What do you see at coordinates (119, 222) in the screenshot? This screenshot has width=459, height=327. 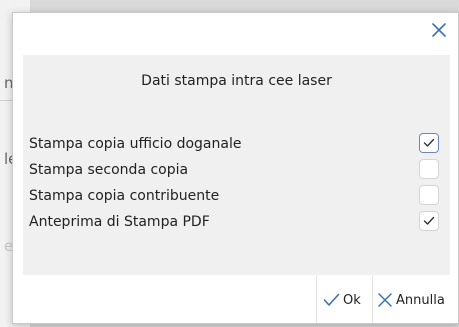 I see `option-label: Anteprima di Stampa PDF` at bounding box center [119, 222].